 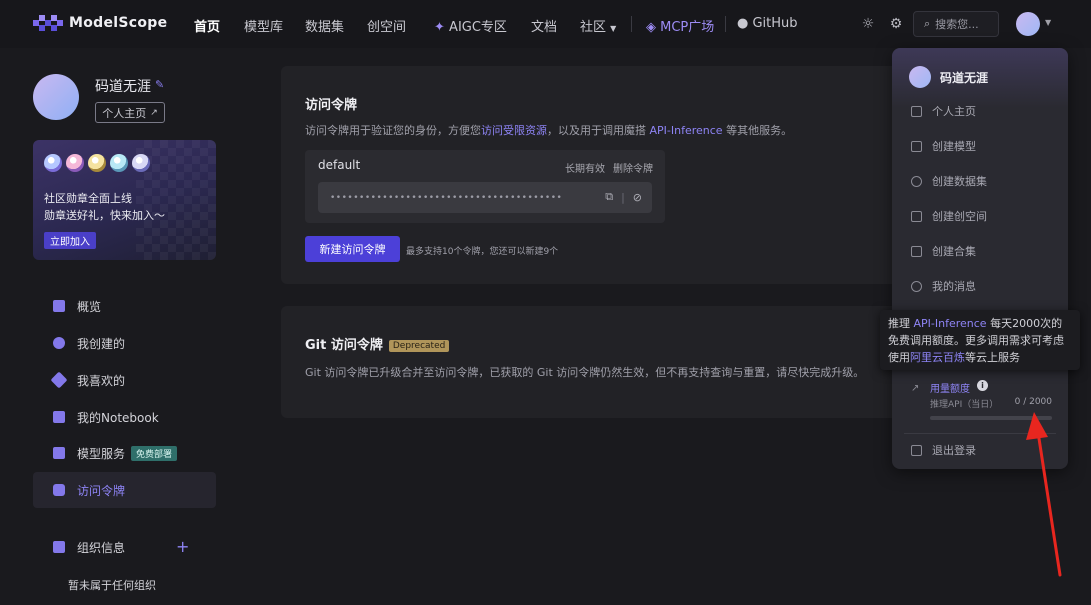 I want to click on nav-aigc: ✦ AIGC专区, so click(x=470, y=25).